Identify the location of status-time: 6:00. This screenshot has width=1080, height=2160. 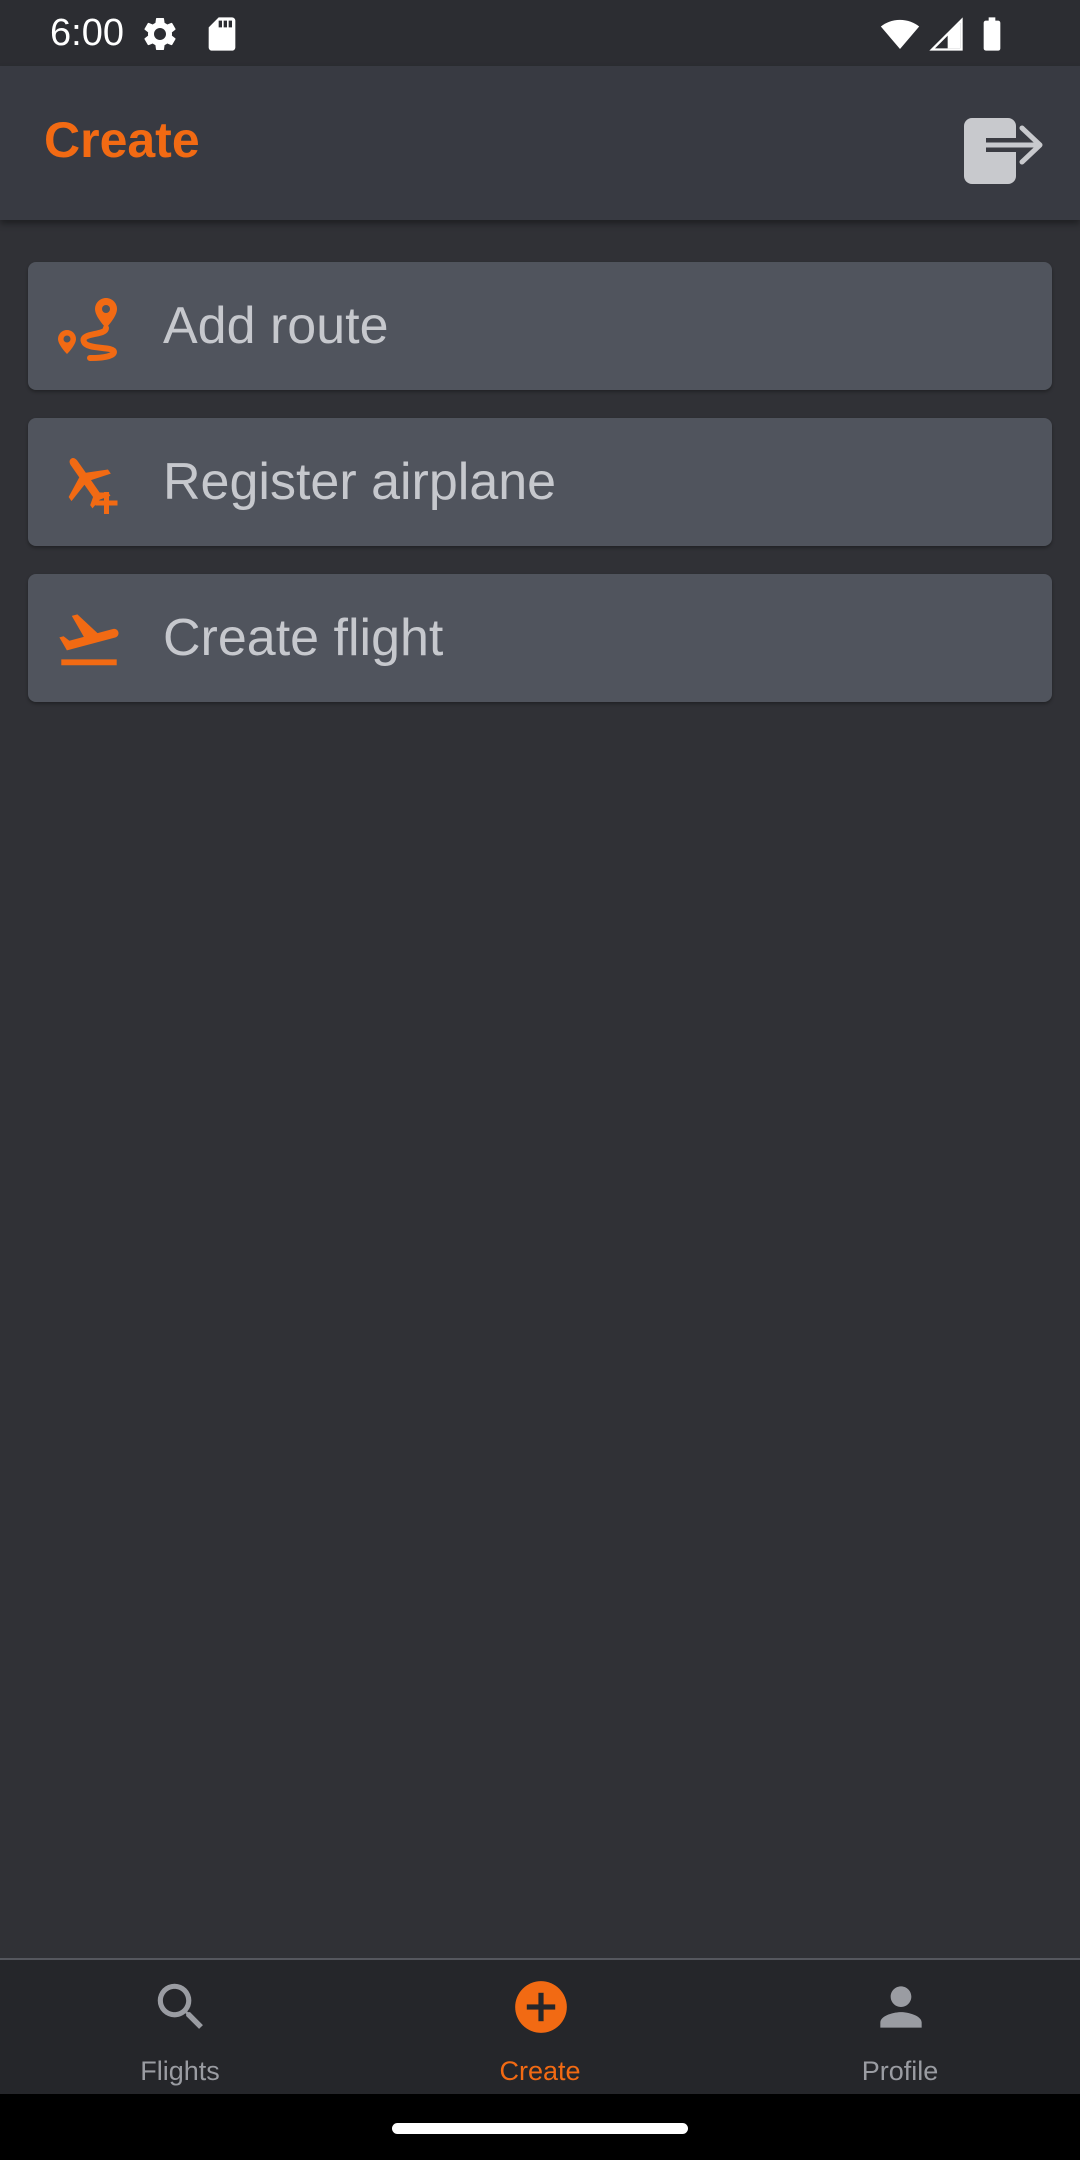
(87, 33).